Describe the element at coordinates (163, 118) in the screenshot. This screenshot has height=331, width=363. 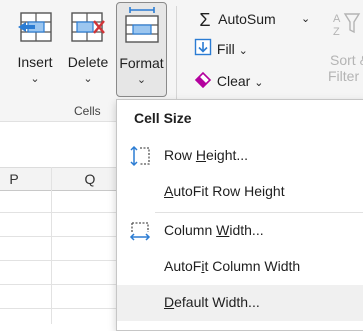
I see `menu-section-heading: Cell Size` at that location.